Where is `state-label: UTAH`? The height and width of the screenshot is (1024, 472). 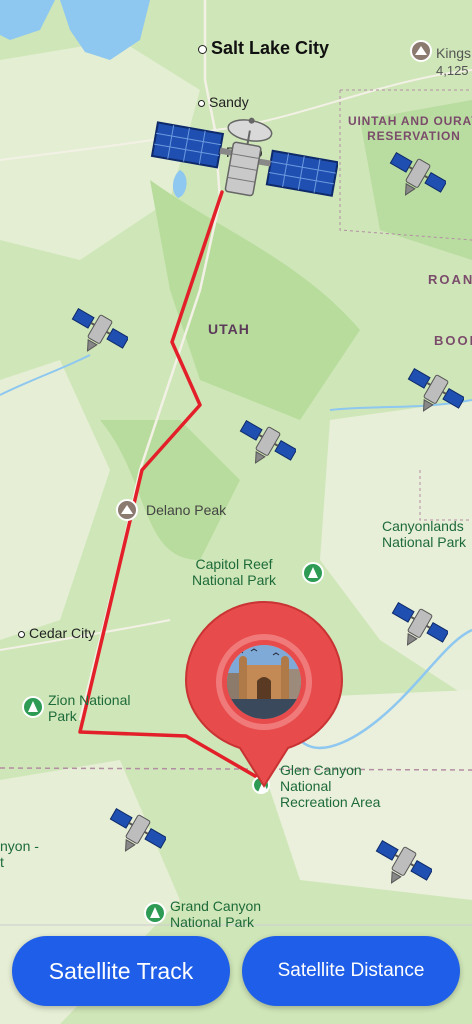
state-label: UTAH is located at coordinates (229, 329).